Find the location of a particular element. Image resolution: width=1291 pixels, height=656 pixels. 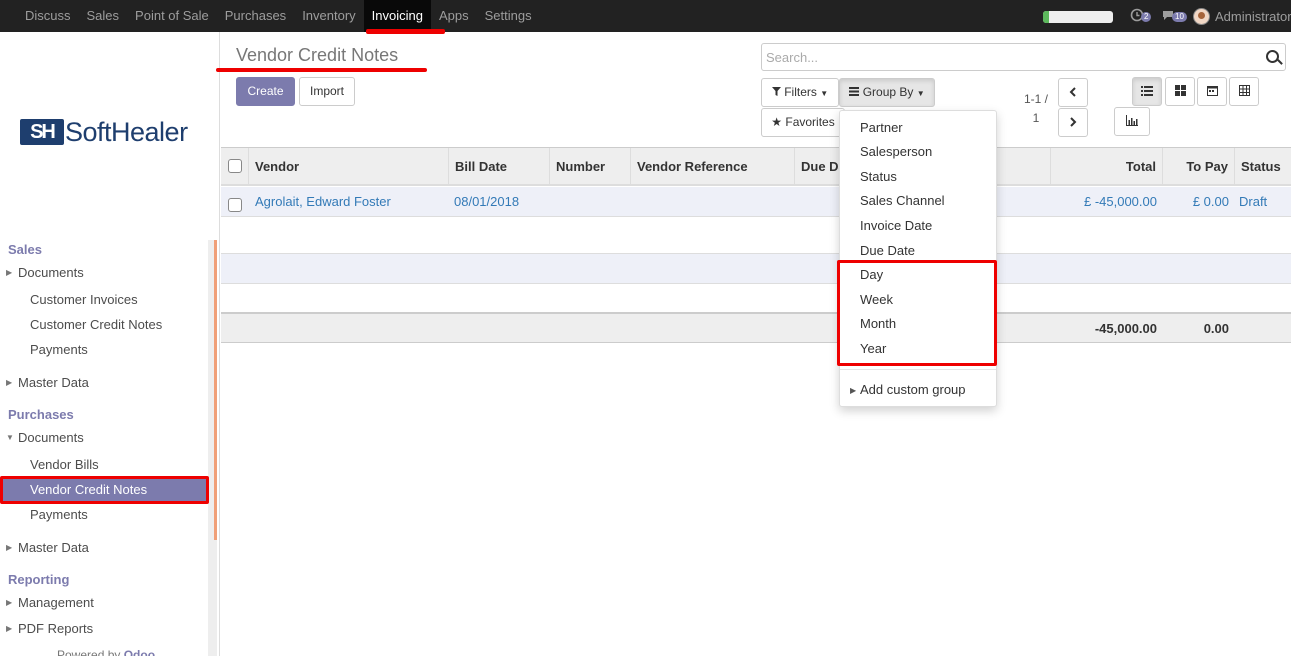

favorites-label: Favorites is located at coordinates (810, 122).